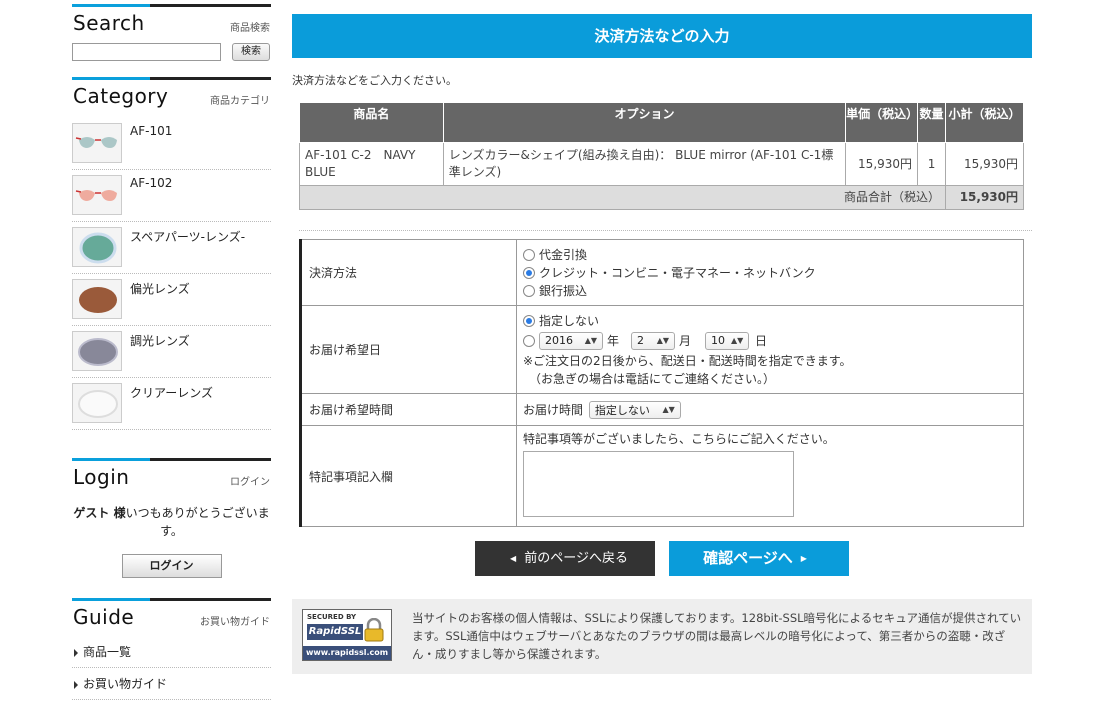 The image size is (1114, 704). Describe the element at coordinates (984, 122) in the screenshot. I see `col-header-subtotal: 小計（税込）` at that location.